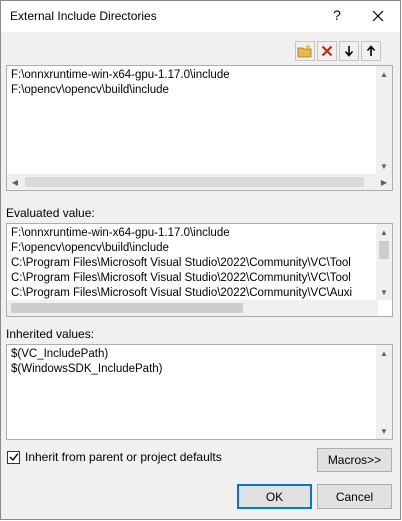  I want to click on evaluated-value-label: Evaluated value:, so click(50, 213).